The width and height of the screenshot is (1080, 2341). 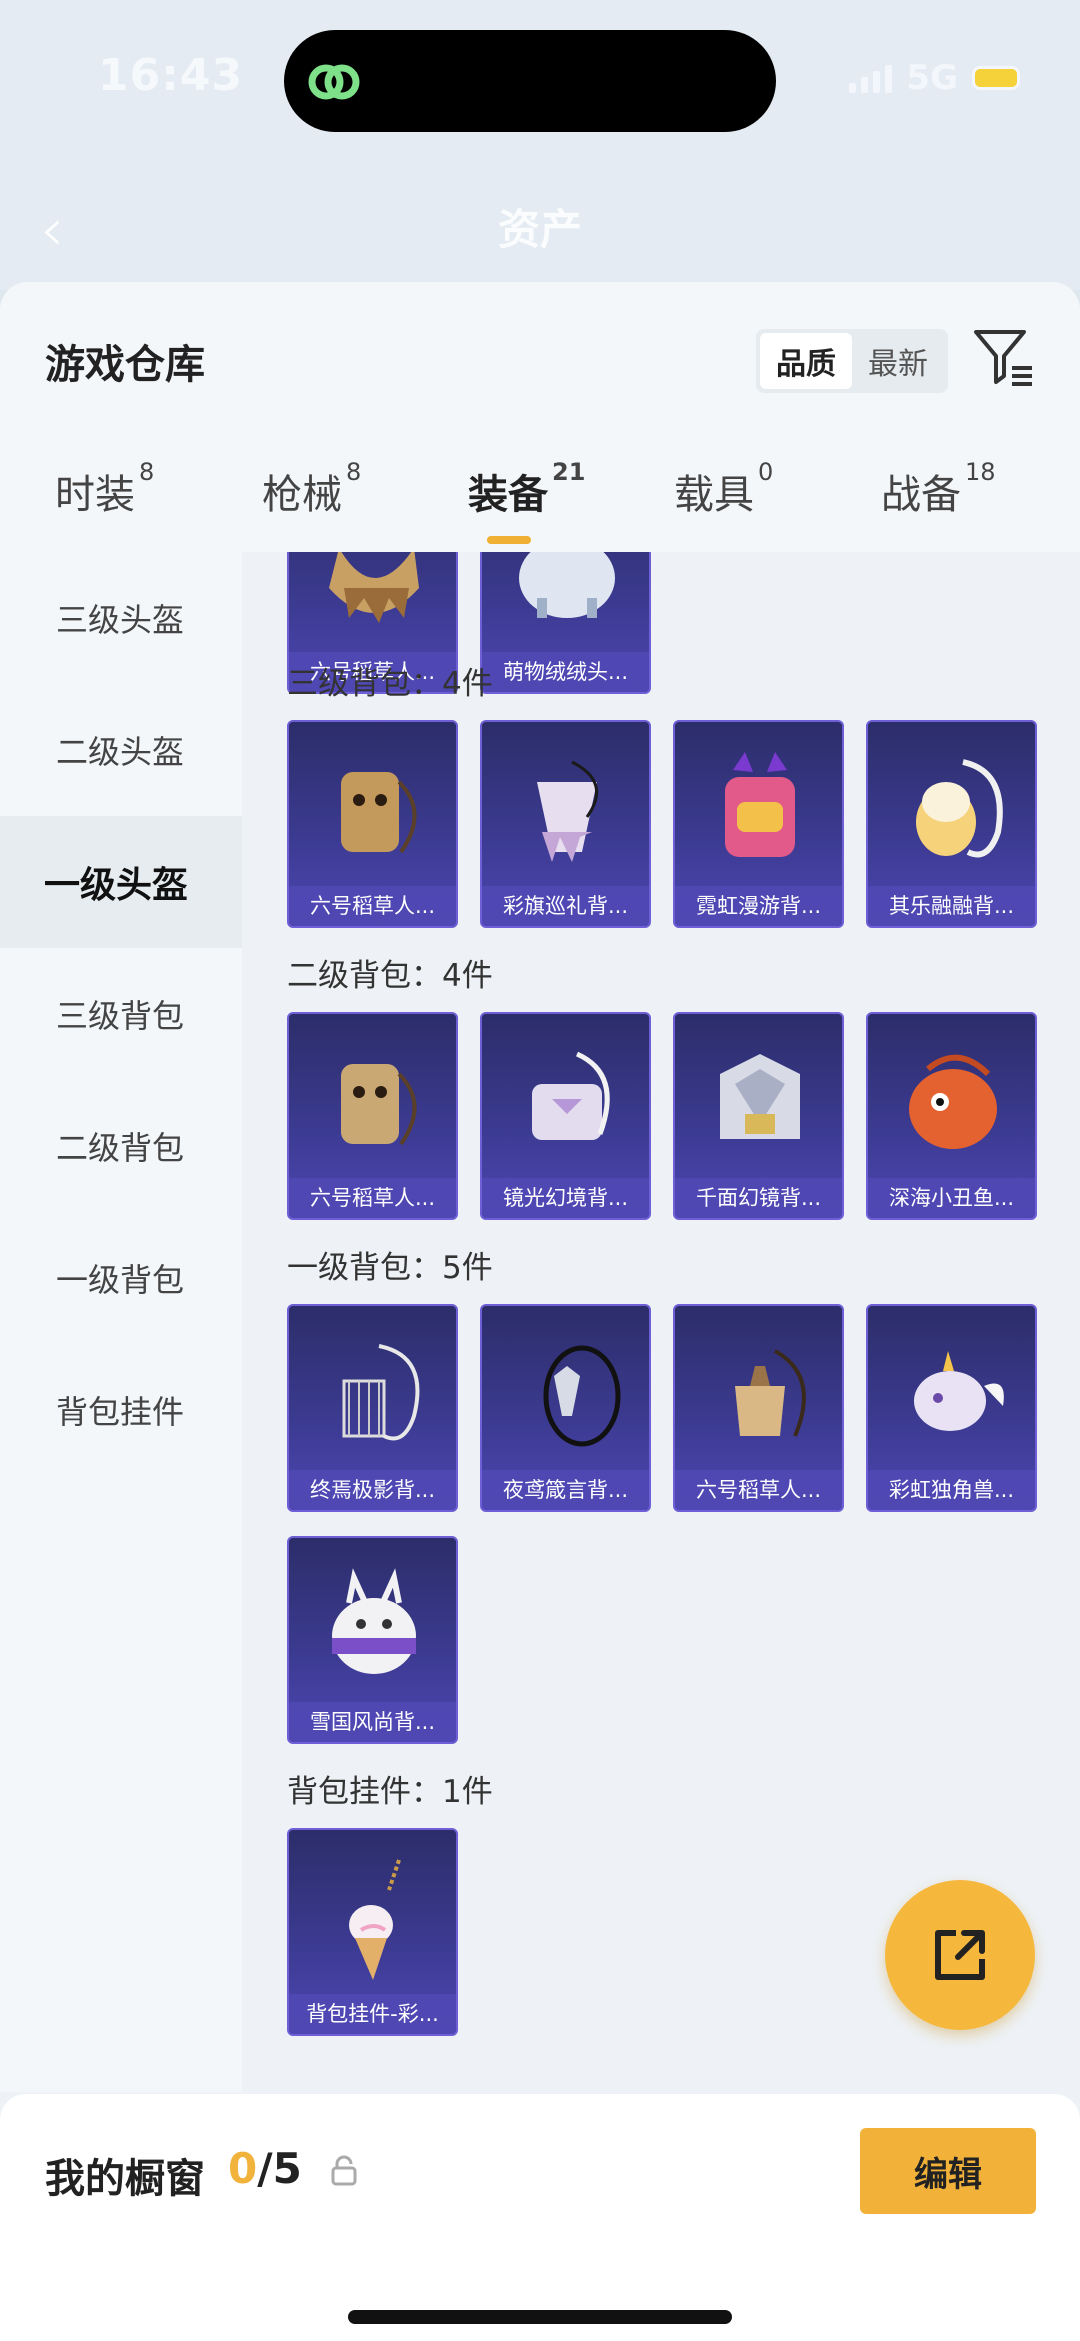 What do you see at coordinates (390, 1268) in the screenshot?
I see `section-title-backpack-1: 一级背包：5件` at bounding box center [390, 1268].